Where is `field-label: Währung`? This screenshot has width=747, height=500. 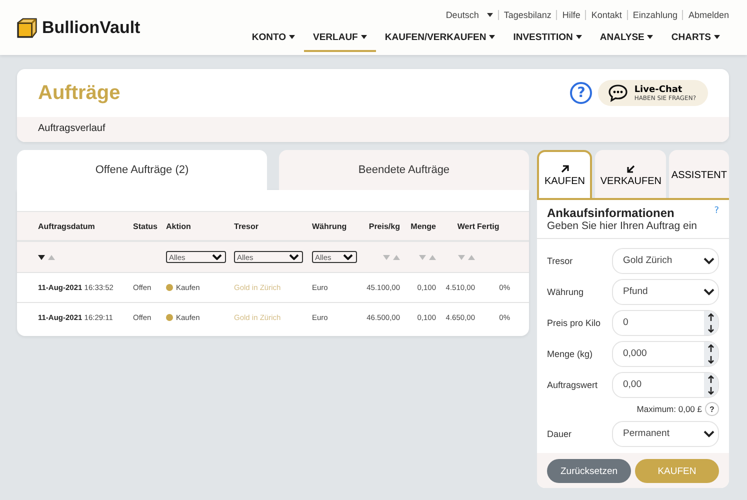
field-label: Währung is located at coordinates (565, 291).